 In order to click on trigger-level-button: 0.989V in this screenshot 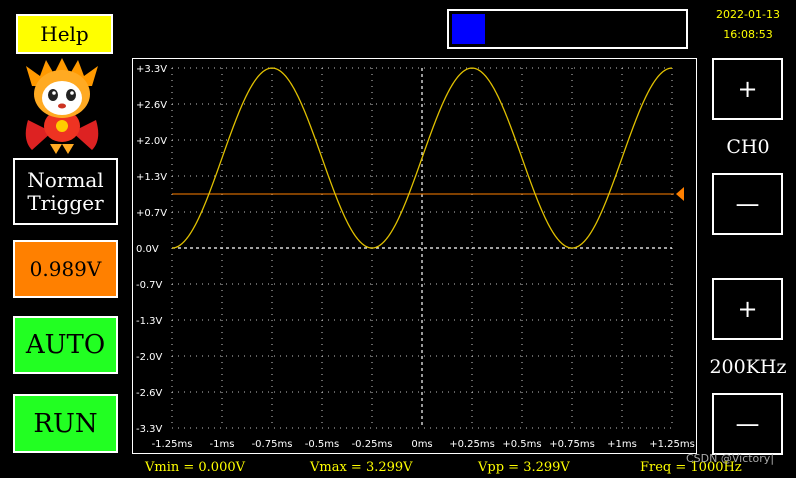, I will do `click(65, 269)`.